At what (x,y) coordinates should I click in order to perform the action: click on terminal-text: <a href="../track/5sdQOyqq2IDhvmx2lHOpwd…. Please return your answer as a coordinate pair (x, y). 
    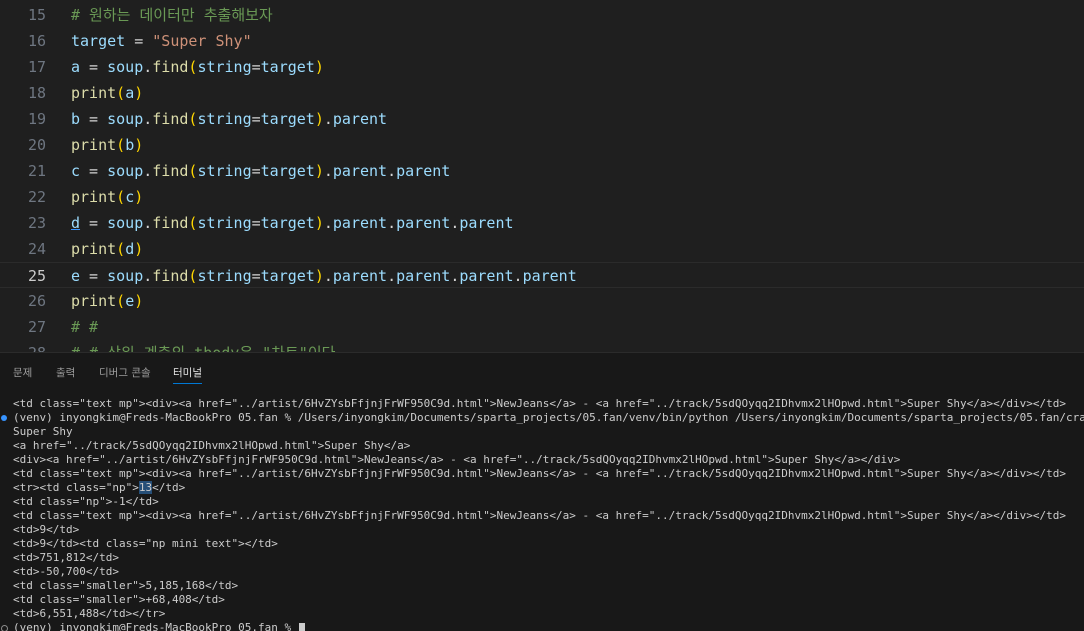
    Looking at the image, I should click on (211, 445).